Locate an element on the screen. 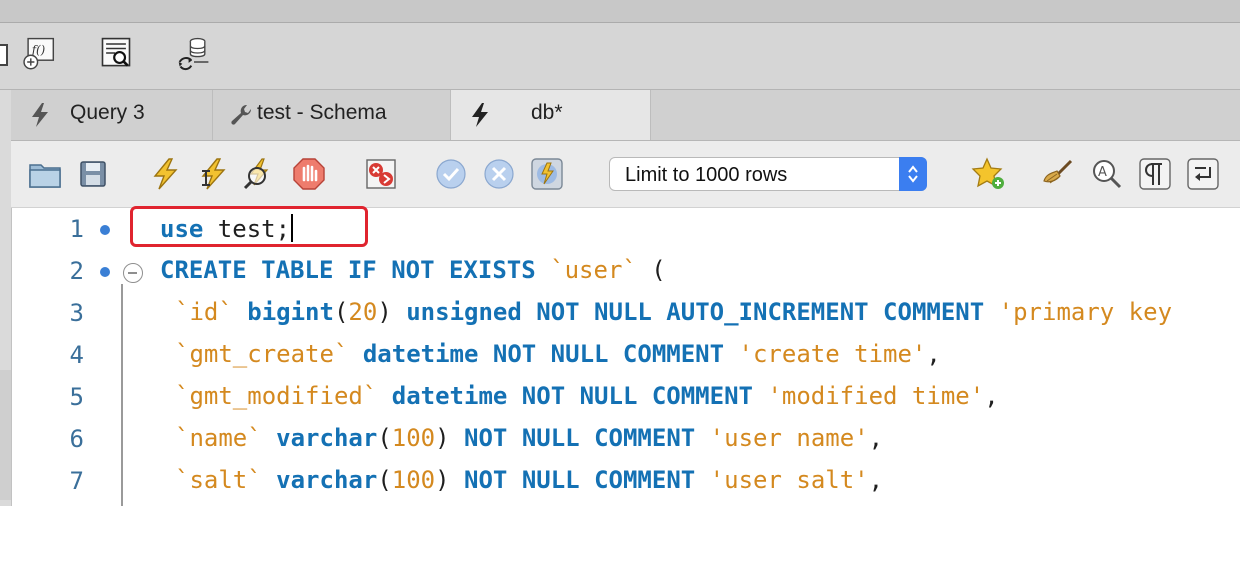  line-number: 7 is located at coordinates (76, 481).